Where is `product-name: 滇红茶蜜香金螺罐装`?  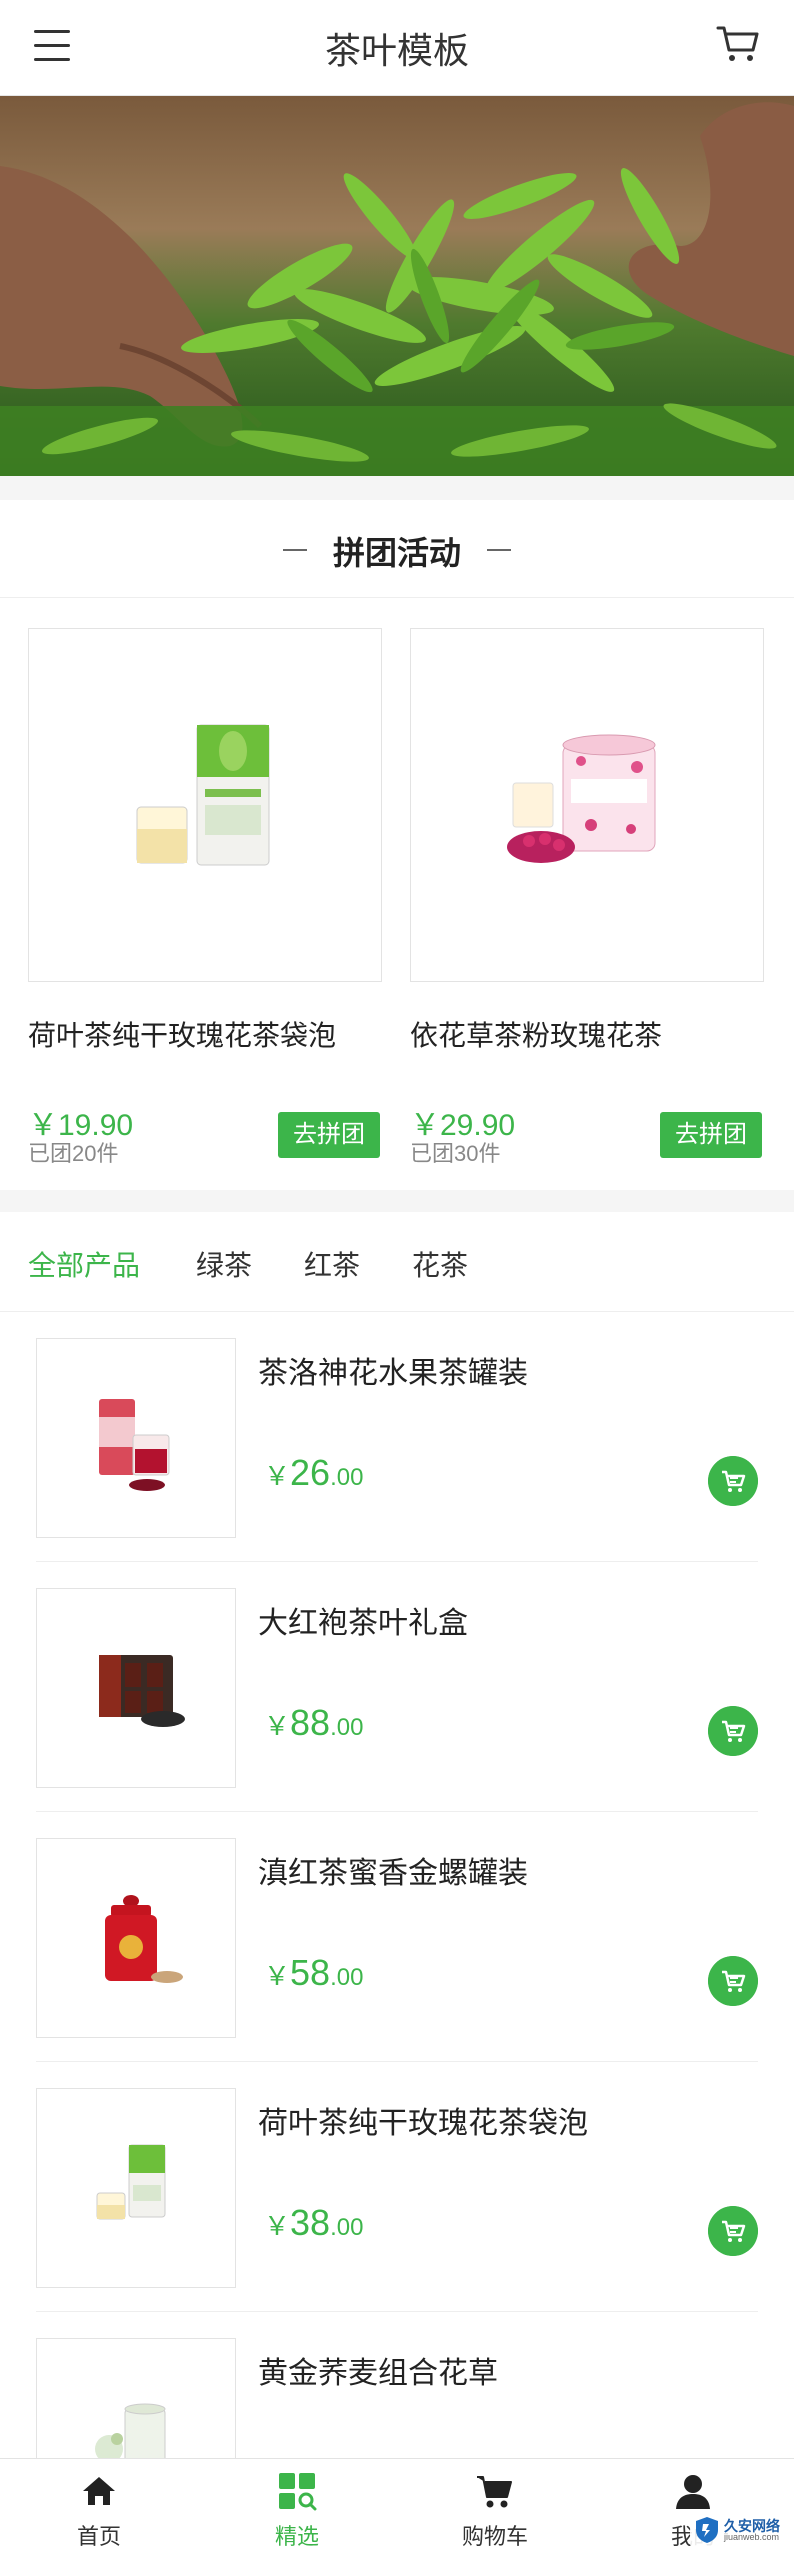 product-name: 滇红茶蜜香金螺罐装 is located at coordinates (393, 1870).